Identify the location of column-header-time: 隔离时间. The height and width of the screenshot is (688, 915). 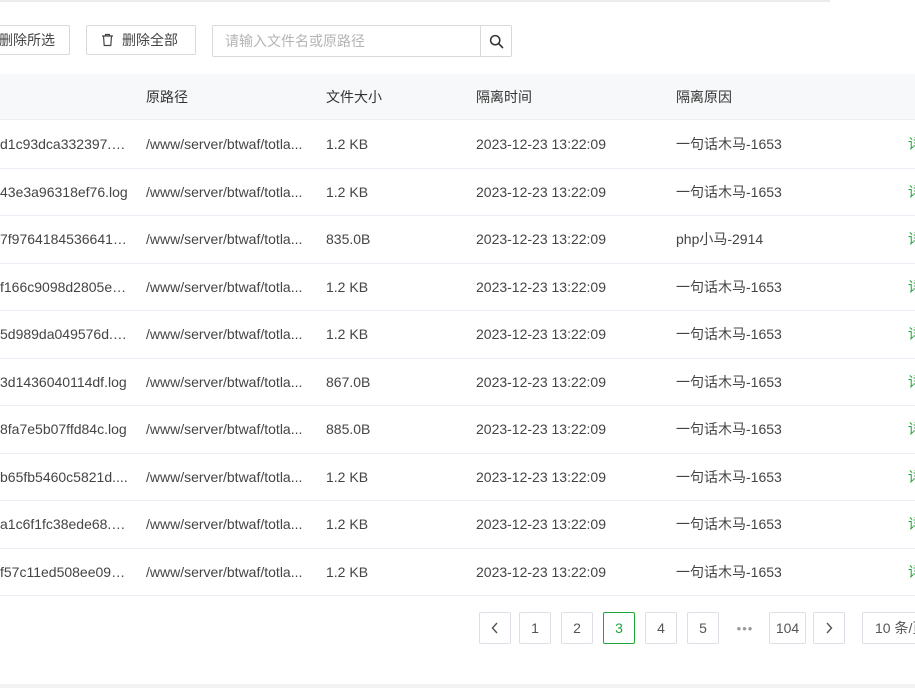
(504, 97).